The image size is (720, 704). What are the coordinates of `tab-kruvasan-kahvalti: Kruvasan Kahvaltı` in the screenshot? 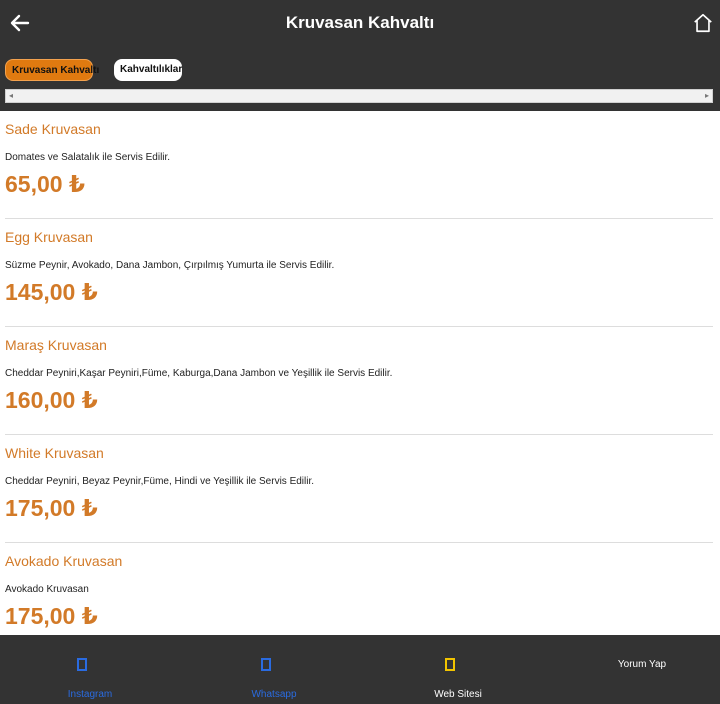 It's located at (52, 70).